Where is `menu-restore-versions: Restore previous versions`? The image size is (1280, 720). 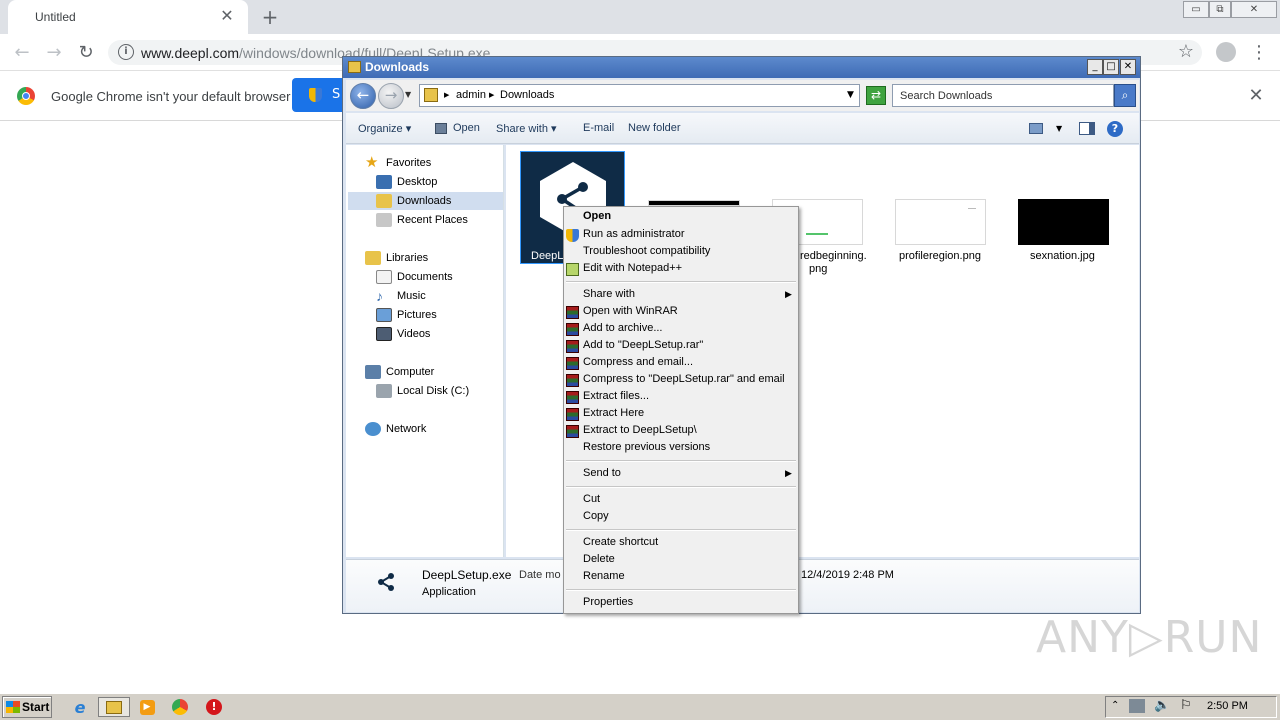 menu-restore-versions: Restore previous versions is located at coordinates (646, 447).